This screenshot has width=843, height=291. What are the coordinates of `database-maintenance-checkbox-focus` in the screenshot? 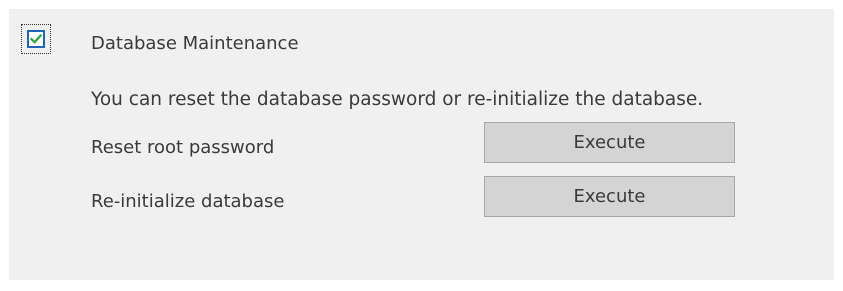 It's located at (36, 39).